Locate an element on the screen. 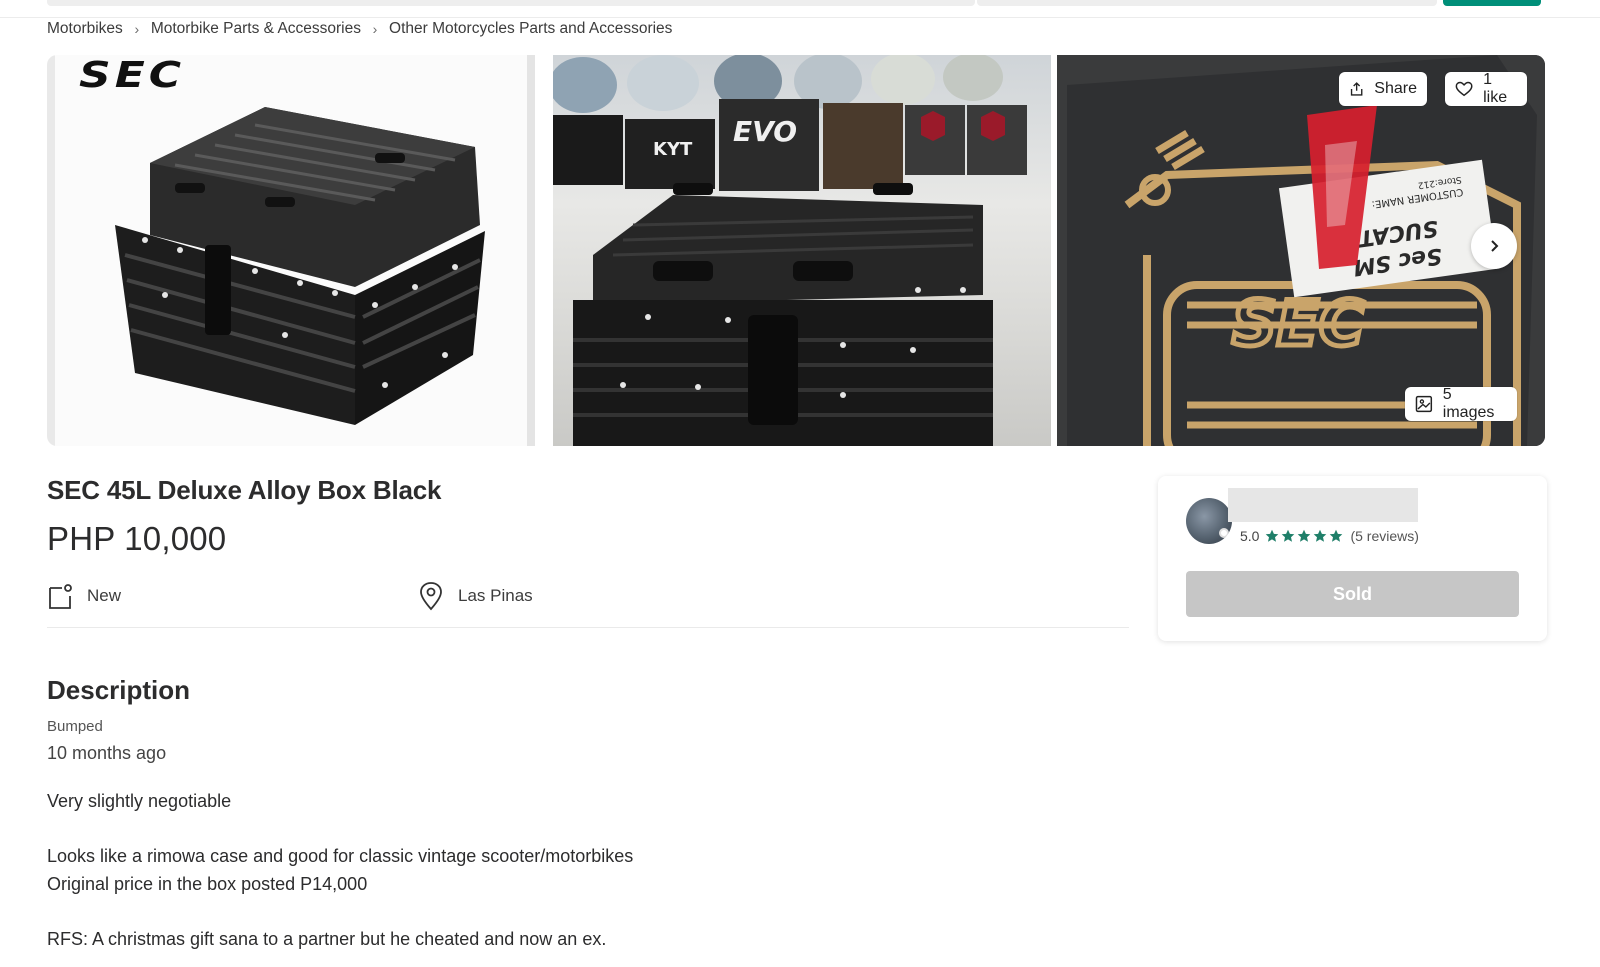 The height and width of the screenshot is (967, 1600). rating-score: 5.0 is located at coordinates (1250, 536).